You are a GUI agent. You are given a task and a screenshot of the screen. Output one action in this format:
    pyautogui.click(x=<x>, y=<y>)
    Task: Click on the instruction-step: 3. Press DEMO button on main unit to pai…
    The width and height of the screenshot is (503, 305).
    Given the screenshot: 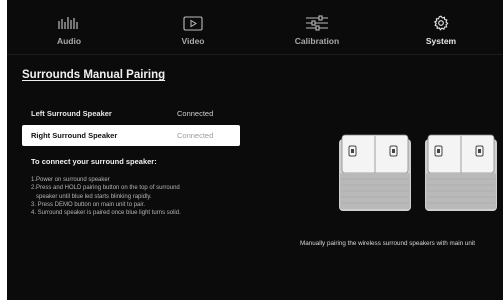 What is the action you would take?
    pyautogui.click(x=88, y=204)
    